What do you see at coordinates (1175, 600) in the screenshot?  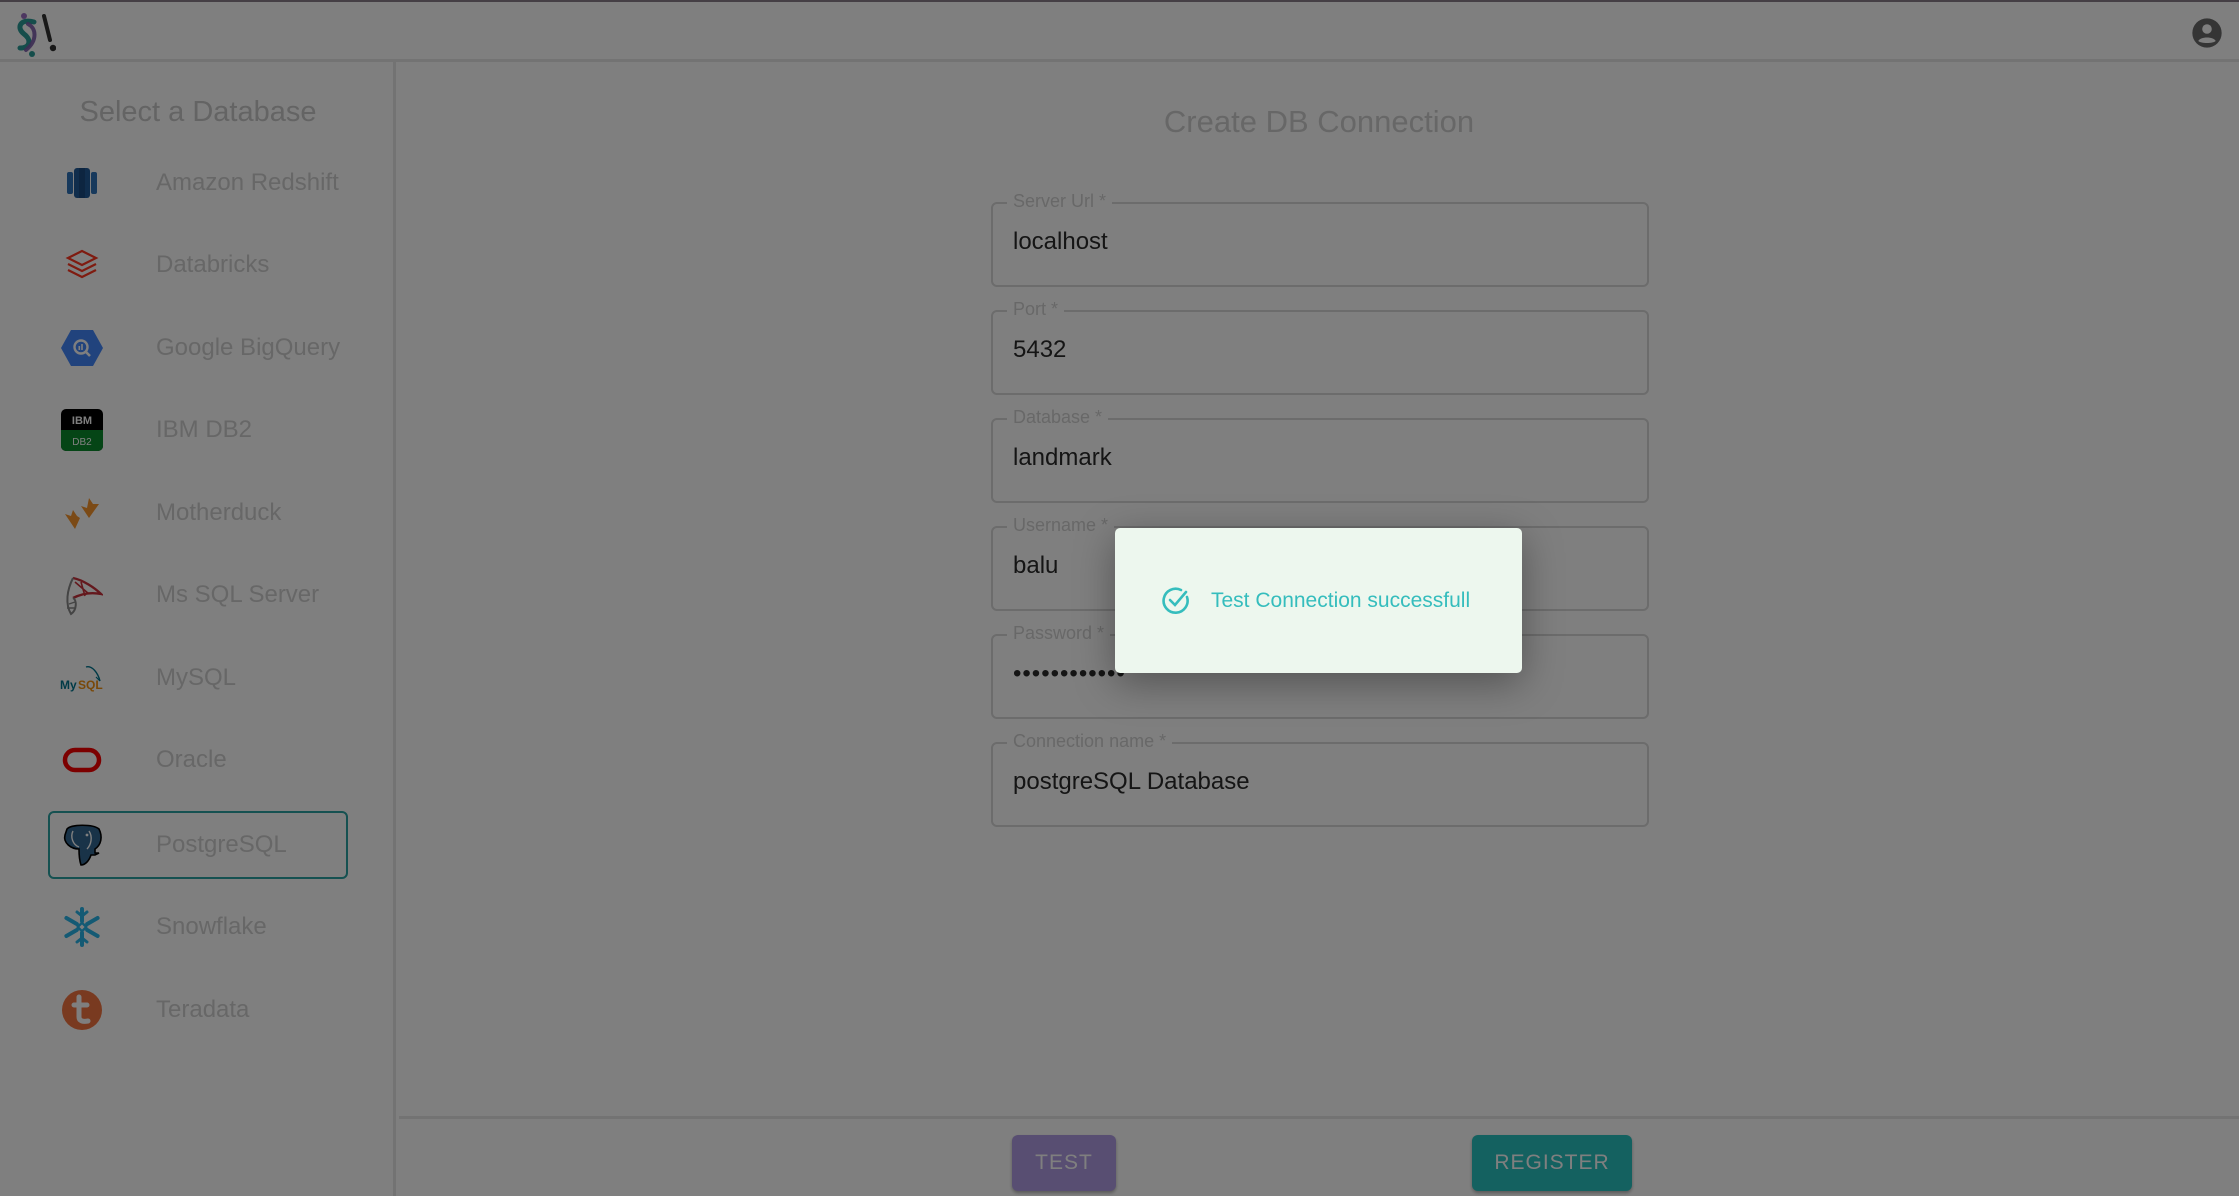 I see `check-circle-icon` at bounding box center [1175, 600].